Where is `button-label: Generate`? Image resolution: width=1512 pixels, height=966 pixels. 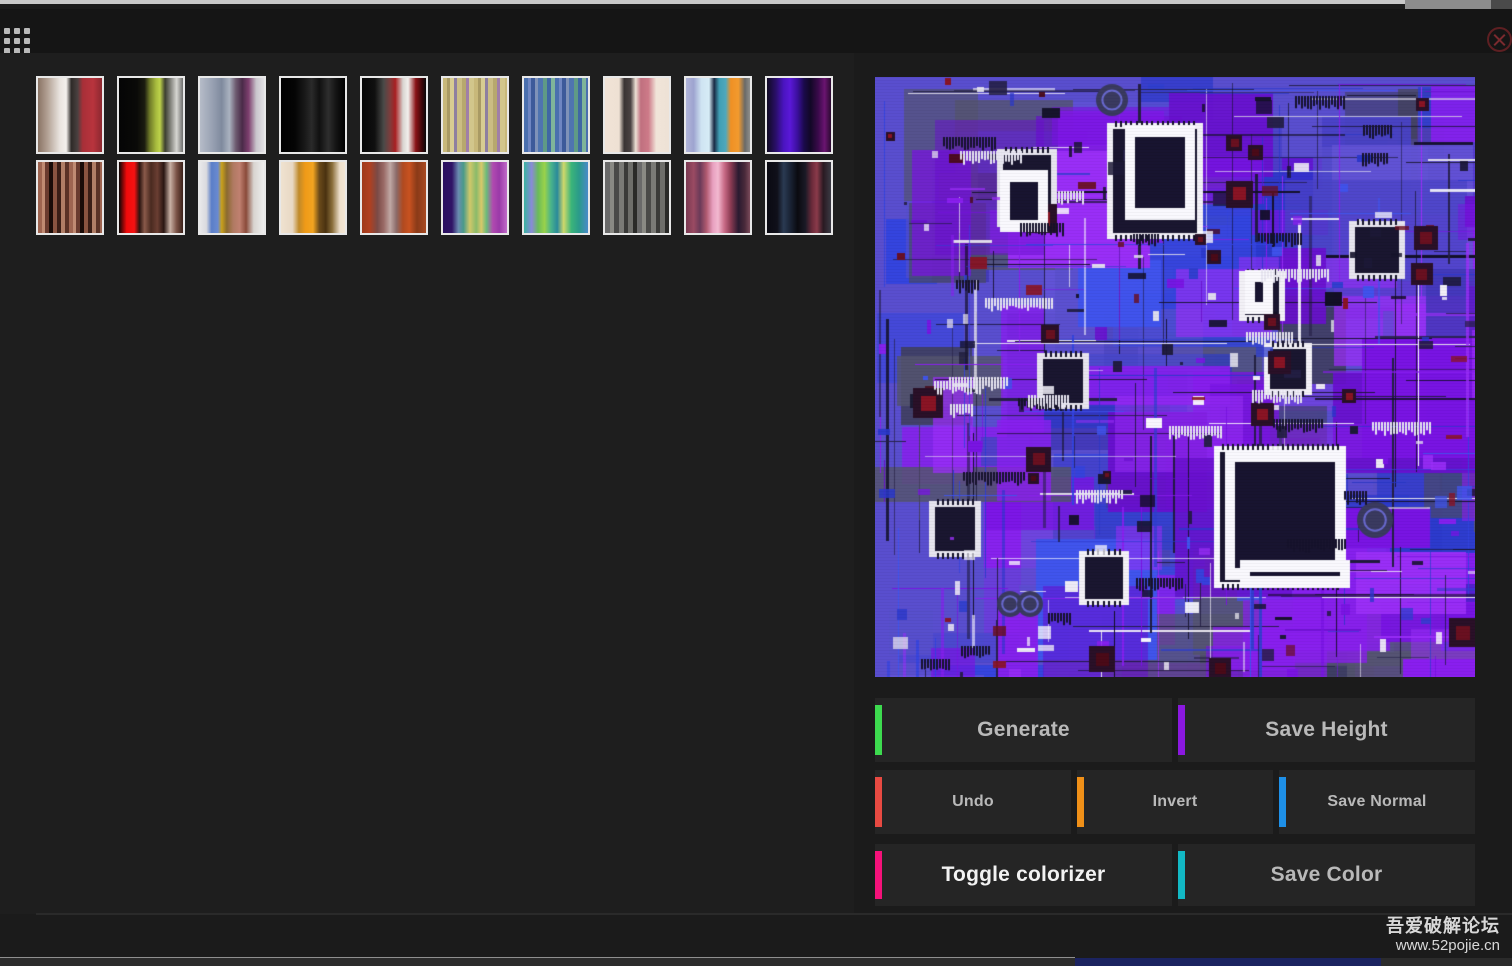 button-label: Generate is located at coordinates (1023, 729).